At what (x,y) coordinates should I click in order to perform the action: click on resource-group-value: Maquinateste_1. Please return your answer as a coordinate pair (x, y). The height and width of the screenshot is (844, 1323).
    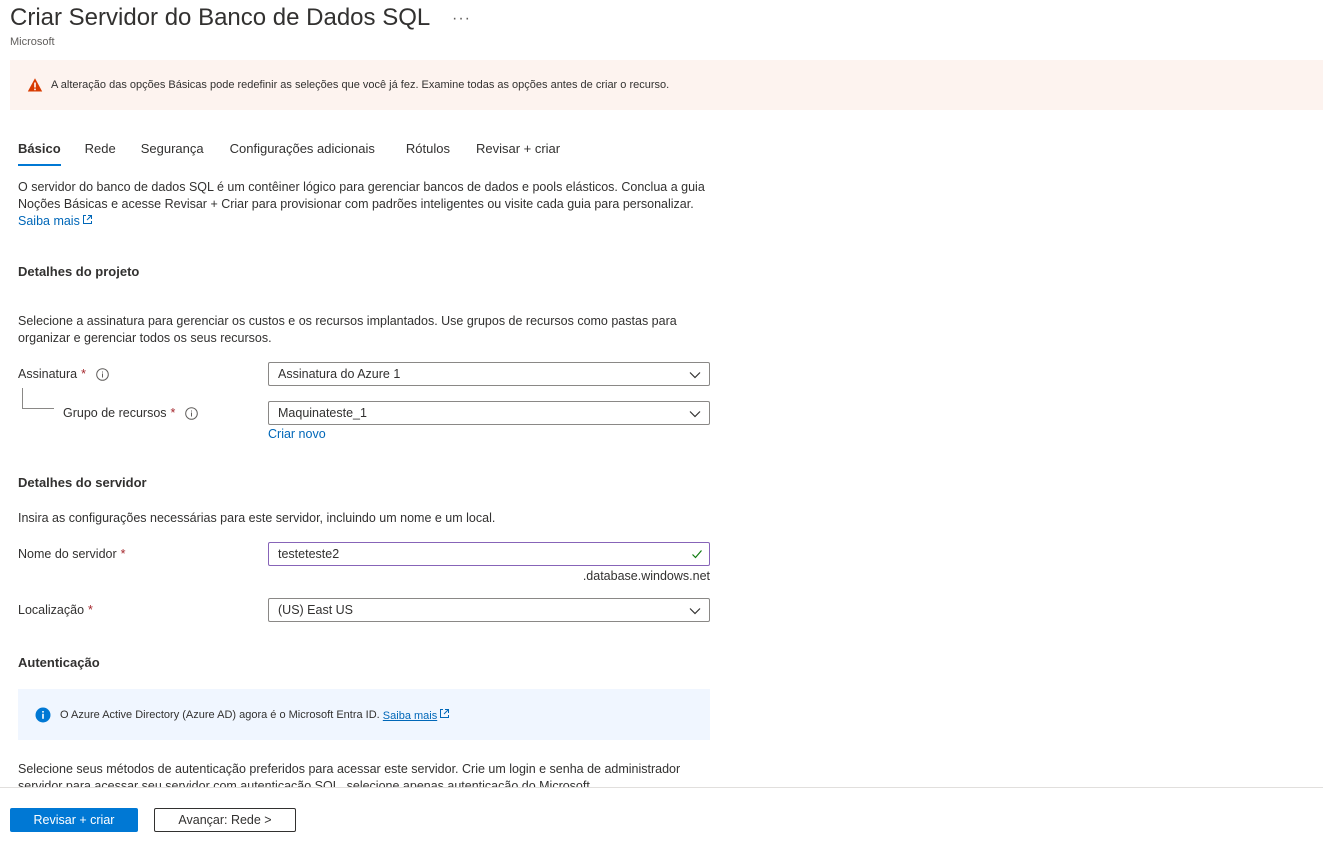
    Looking at the image, I should click on (322, 413).